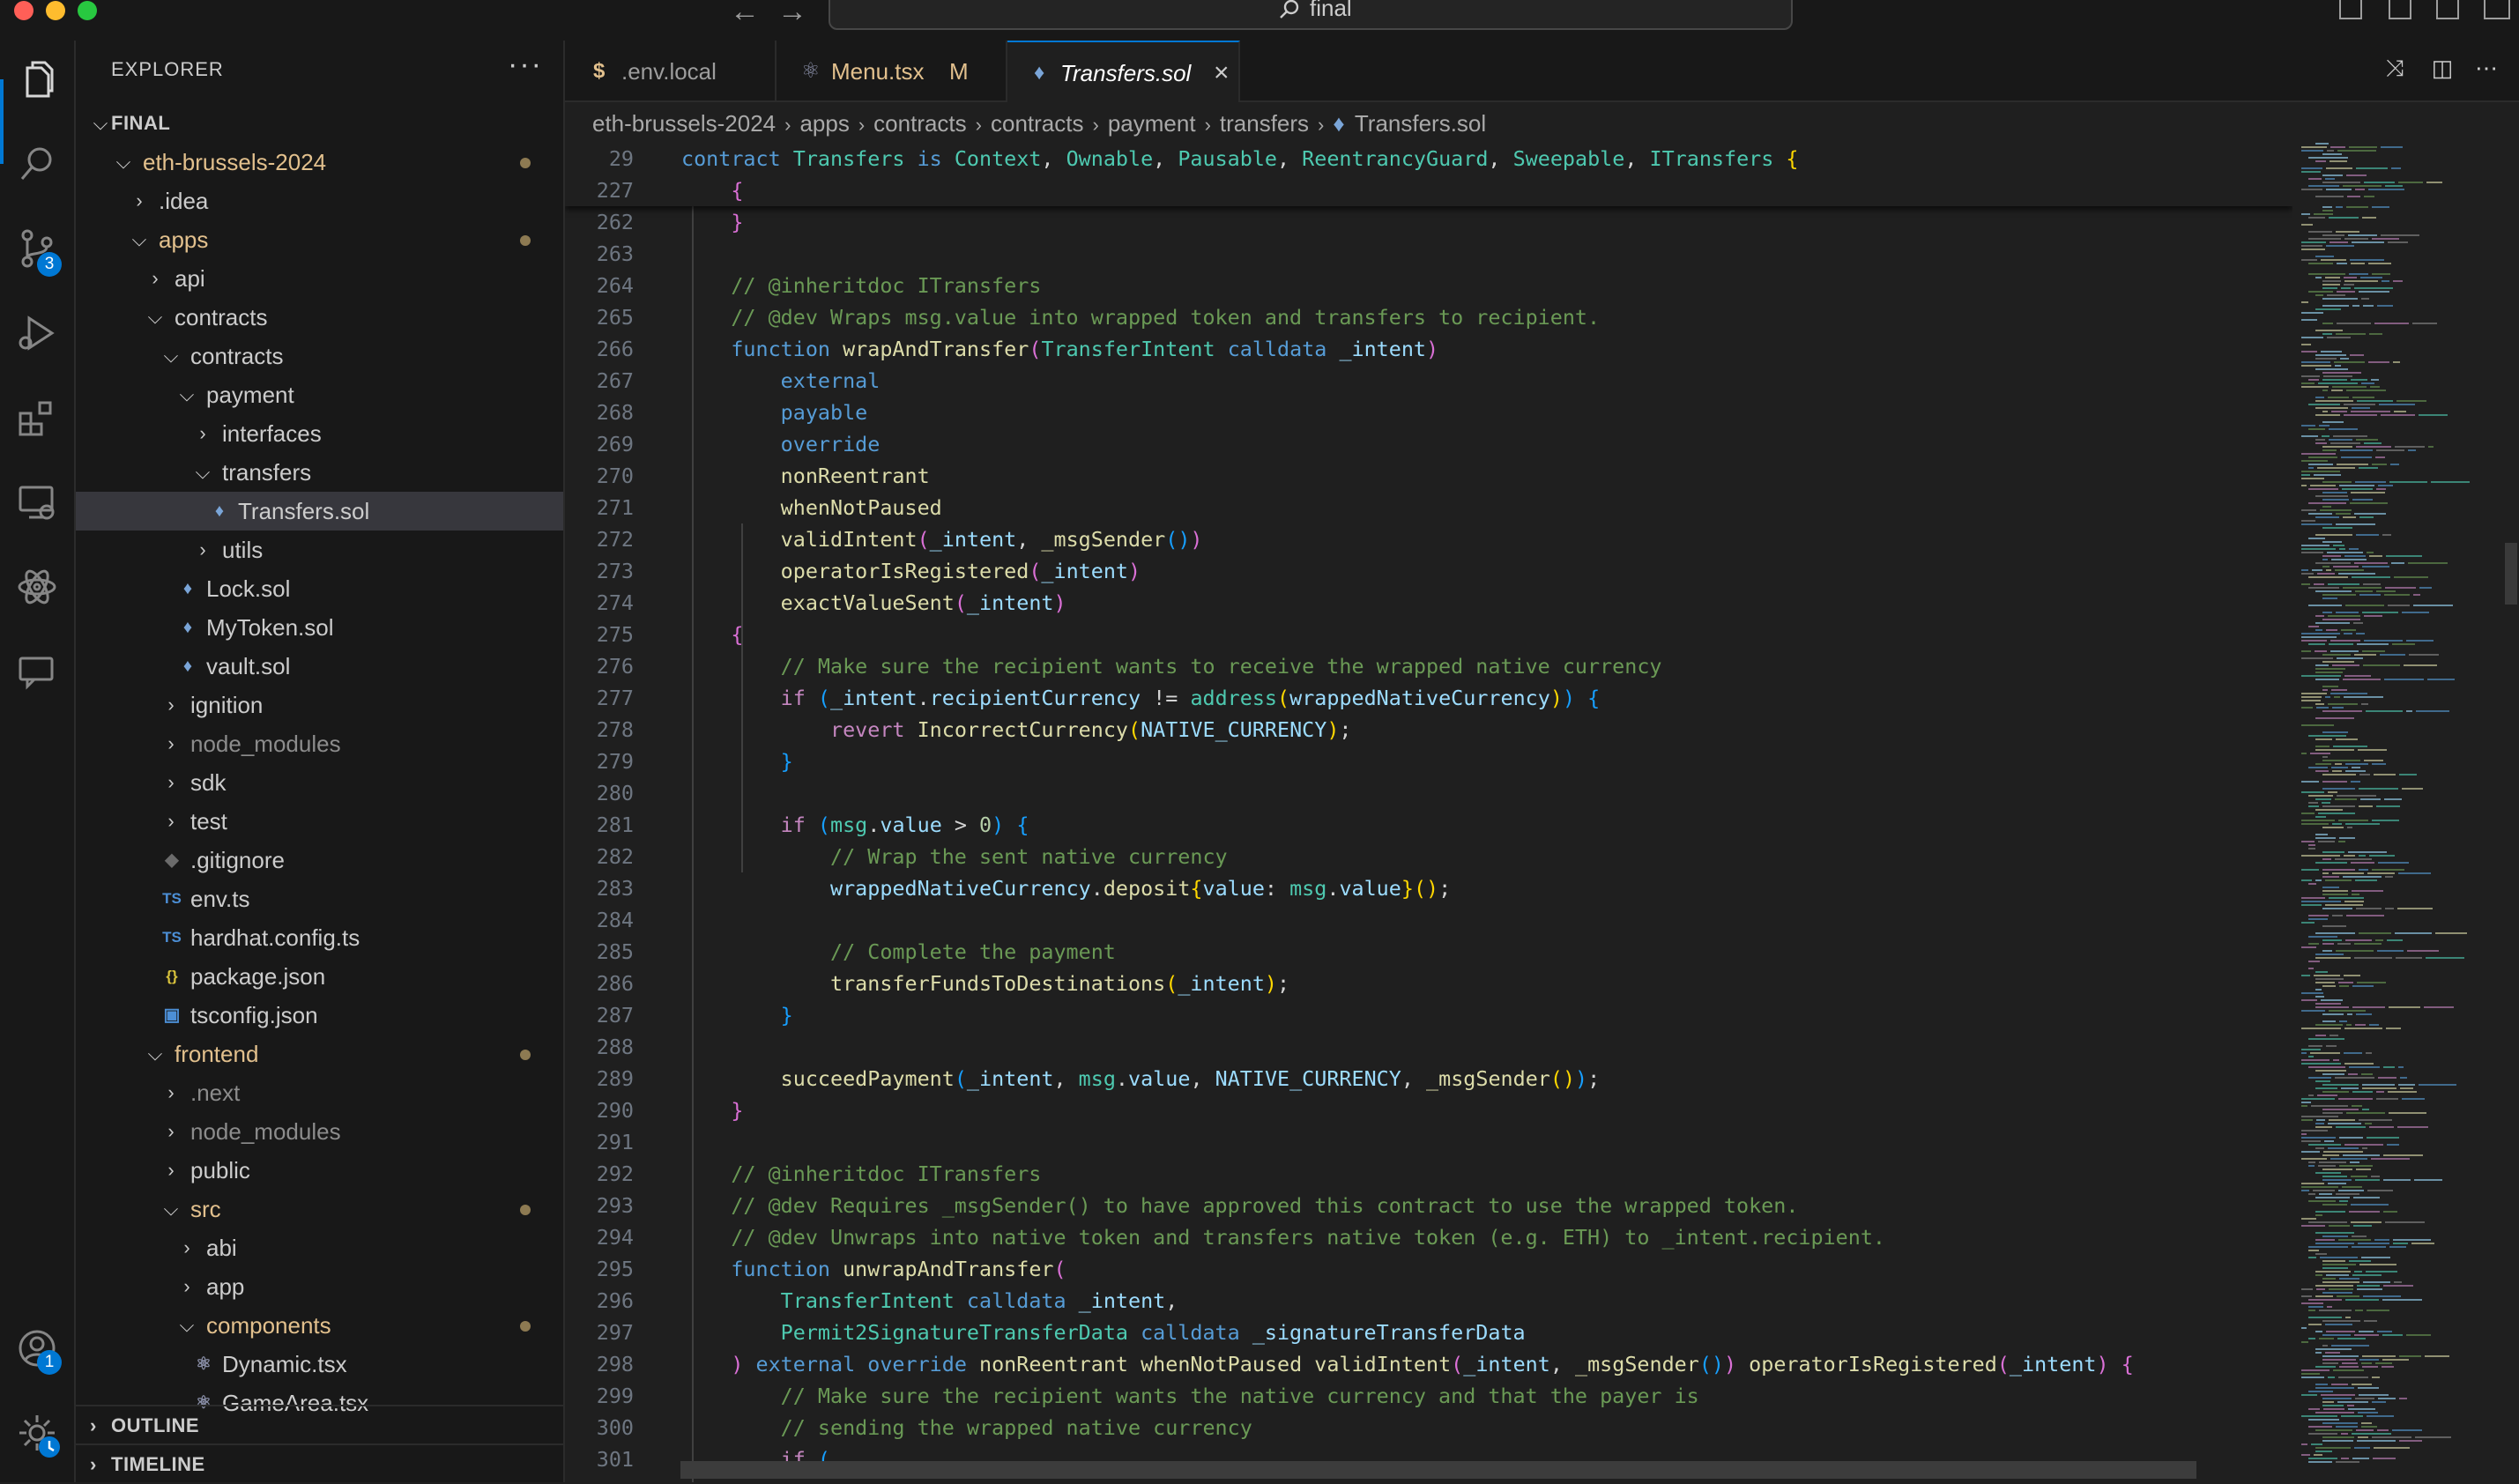 The height and width of the screenshot is (1484, 2519). I want to click on breadcrumb-item: Transfers.sol, so click(1420, 124).